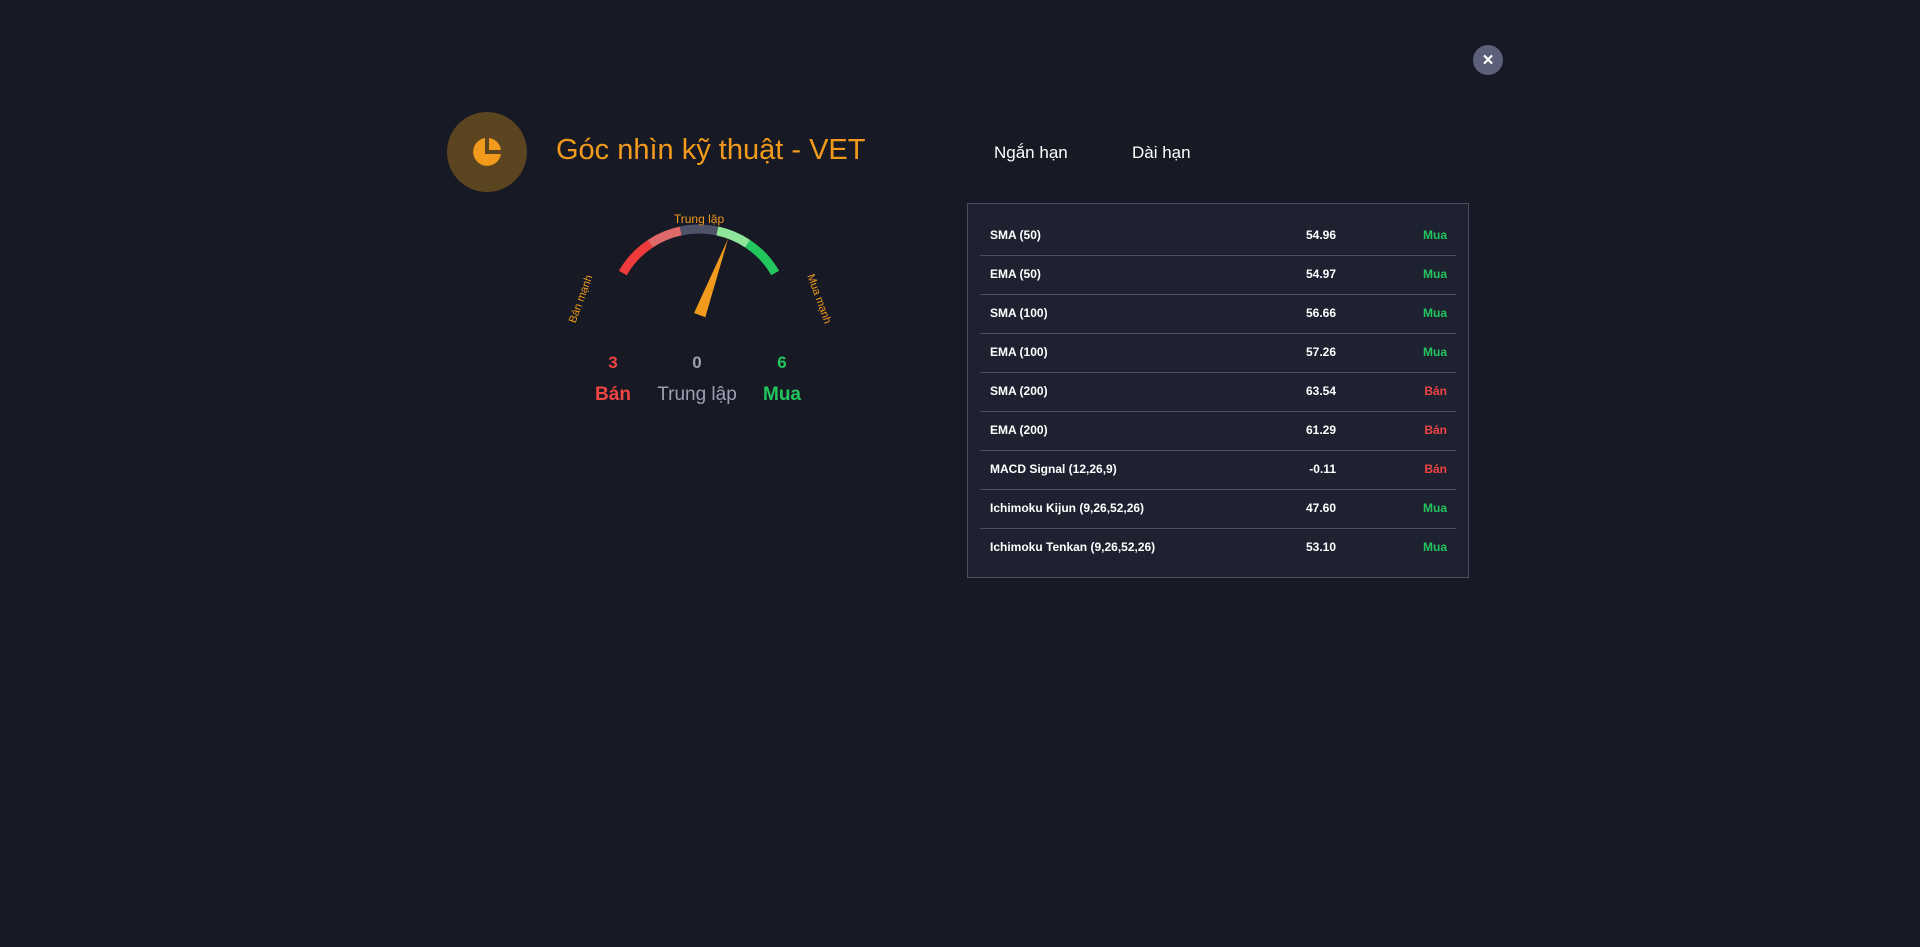  What do you see at coordinates (1019, 352) in the screenshot?
I see `indicator-name: EMA (100)` at bounding box center [1019, 352].